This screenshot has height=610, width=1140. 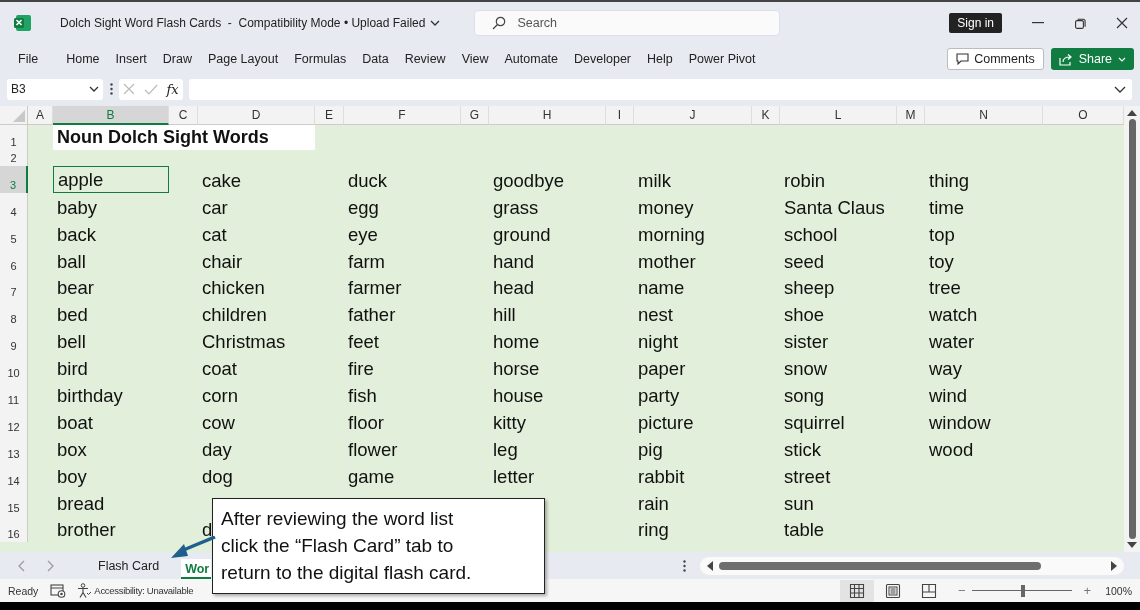 I want to click on column-header: L, so click(x=838, y=115).